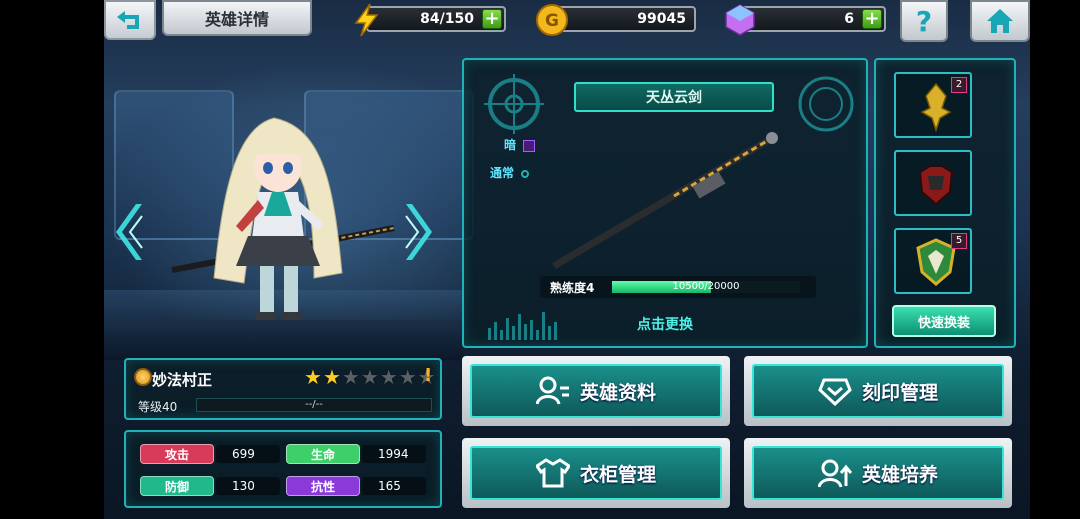  I want to click on help-button: ?, so click(924, 21).